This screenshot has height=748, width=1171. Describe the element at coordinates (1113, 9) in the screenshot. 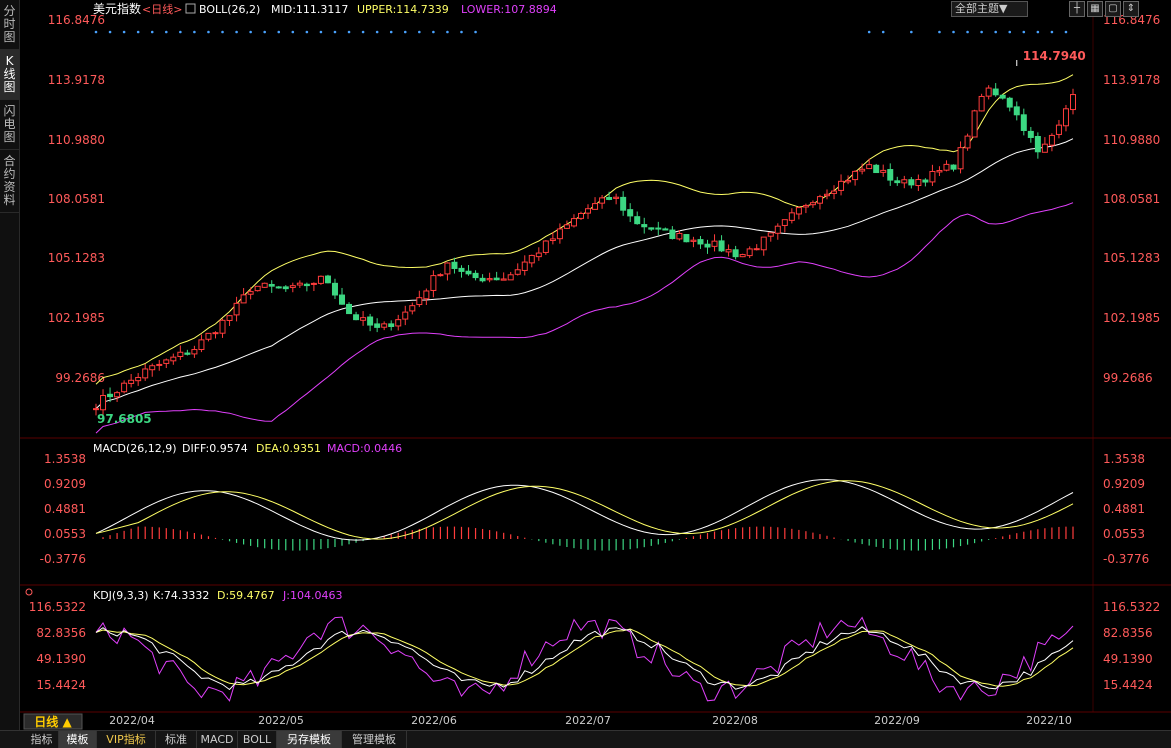

I see `window-icon: ▢` at that location.